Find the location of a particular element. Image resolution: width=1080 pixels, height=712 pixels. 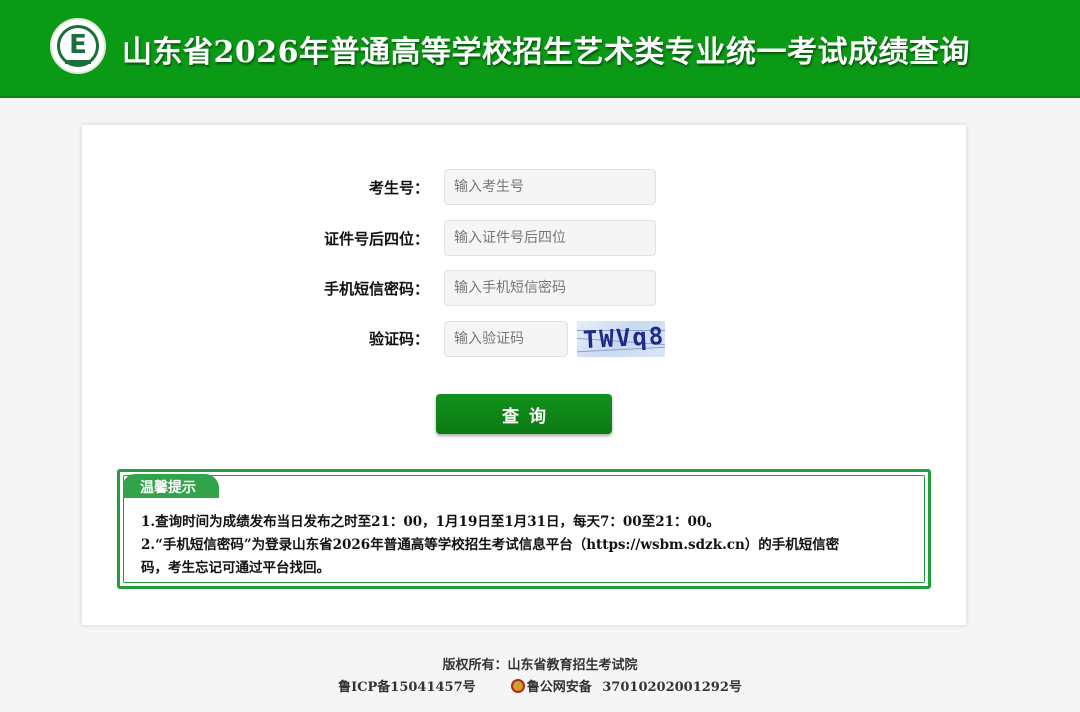

candidate-number-input is located at coordinates (550, 187).